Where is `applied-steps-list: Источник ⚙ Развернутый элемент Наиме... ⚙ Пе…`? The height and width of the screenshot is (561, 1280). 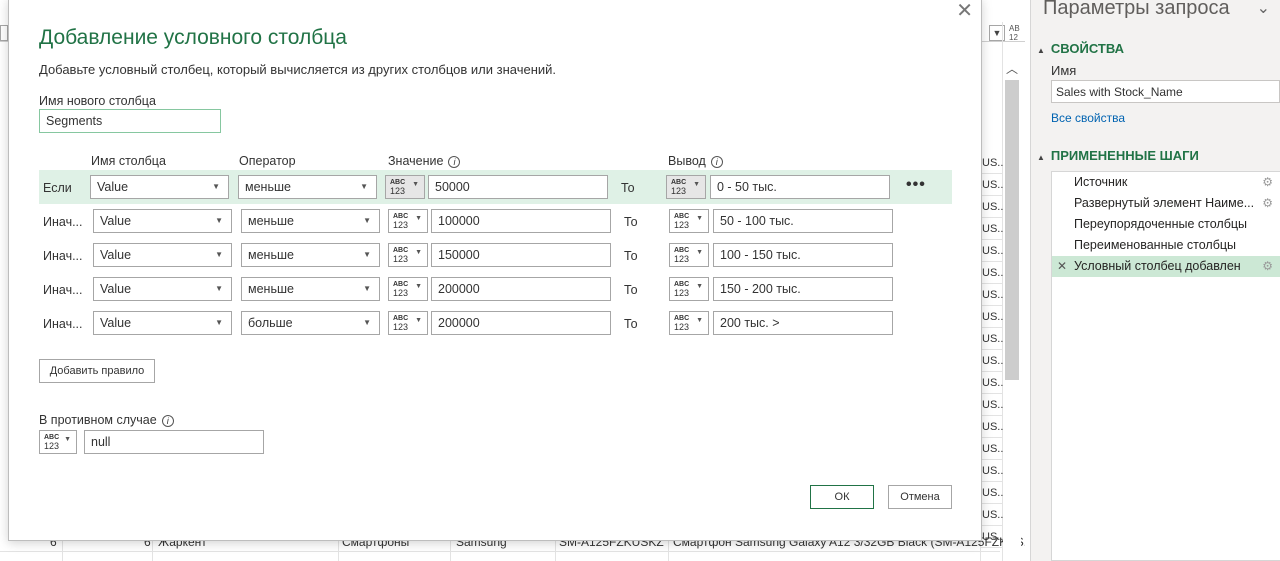 applied-steps-list: Источник ⚙ Развернутый элемент Наиме... ⚙ Пе… is located at coordinates (1165, 366).